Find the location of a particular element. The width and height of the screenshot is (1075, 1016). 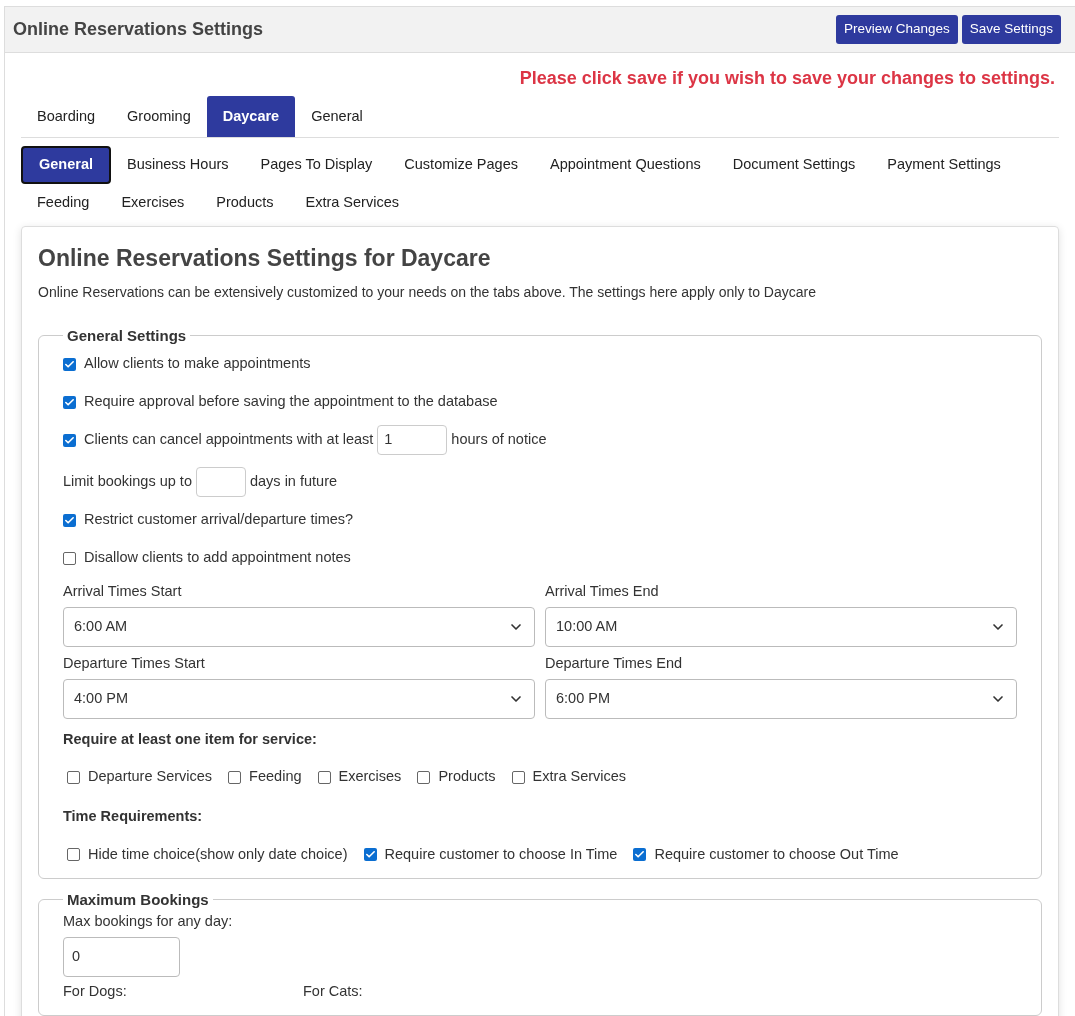

section-heading: Time Requirements: is located at coordinates (133, 816).